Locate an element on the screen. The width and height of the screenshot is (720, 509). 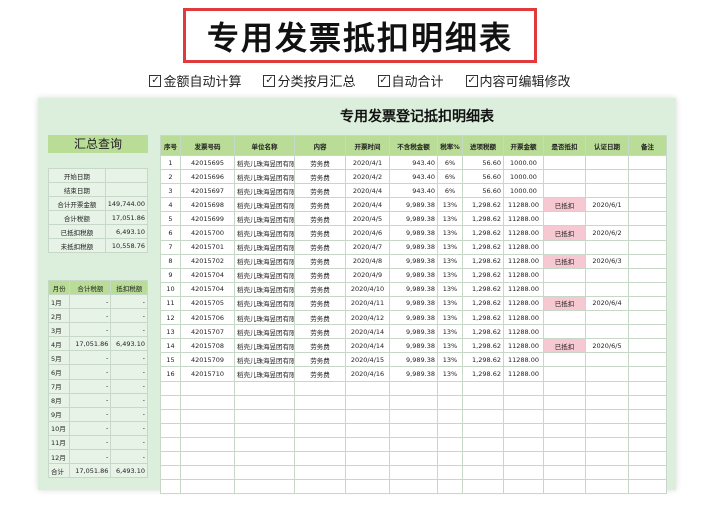
column-header: 开票金额 is located at coordinates (523, 145).